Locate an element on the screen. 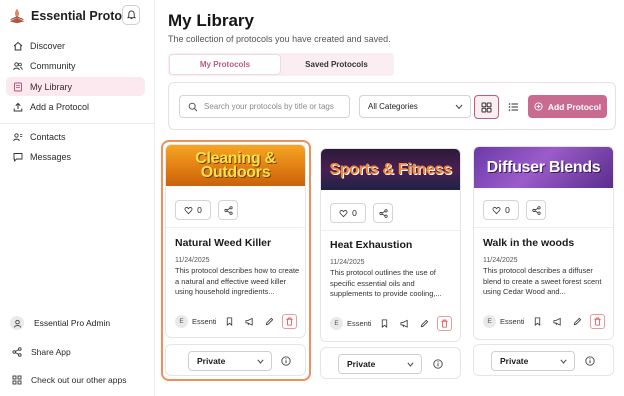 The height and width of the screenshot is (396, 624). grid-view-button is located at coordinates (486, 107).